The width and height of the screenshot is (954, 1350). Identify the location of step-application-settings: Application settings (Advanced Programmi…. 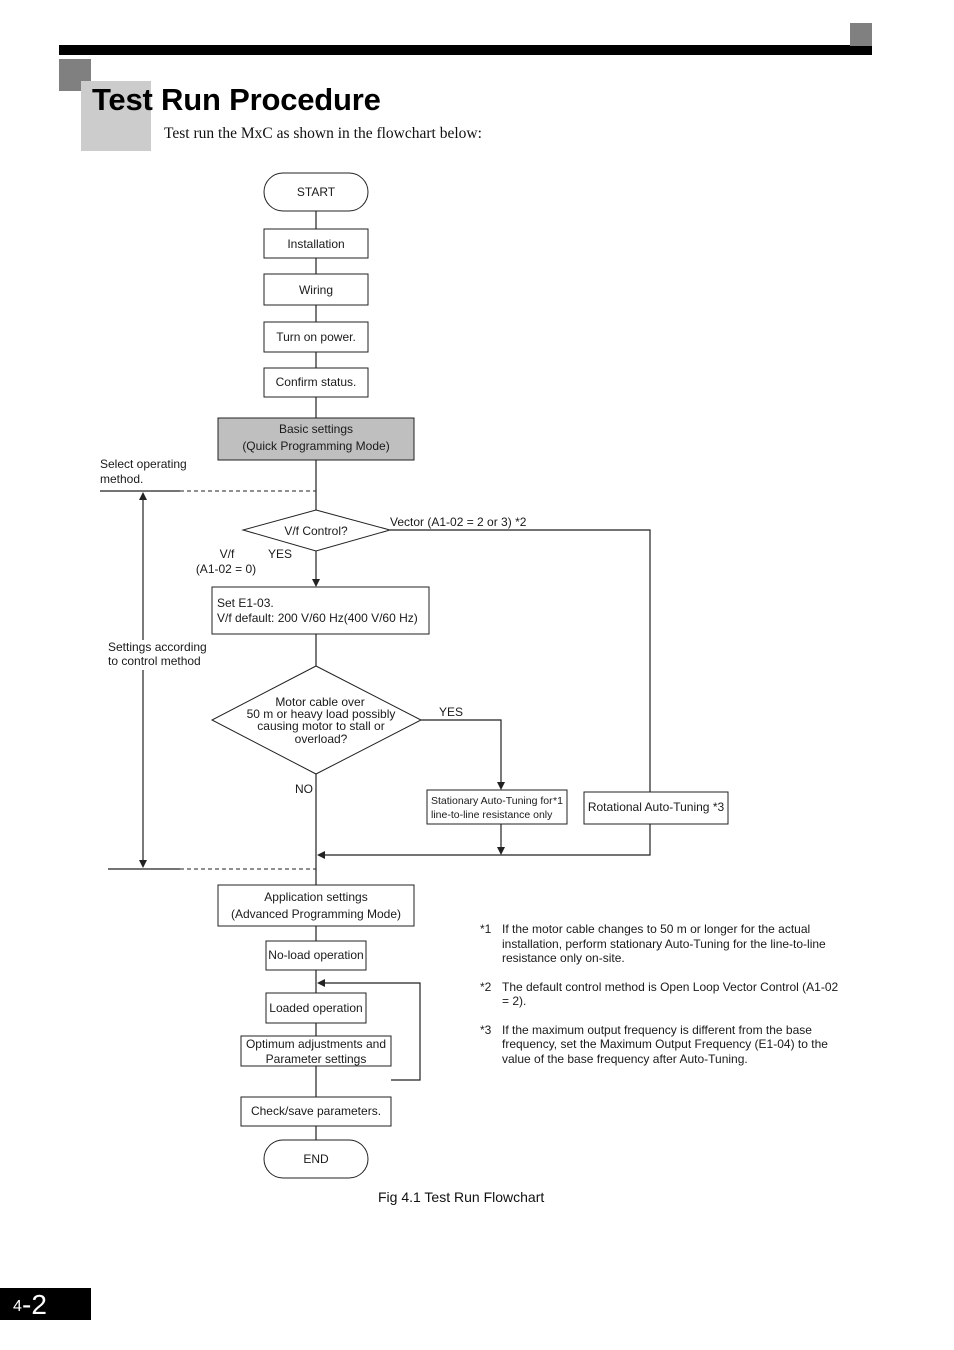
(316, 905).